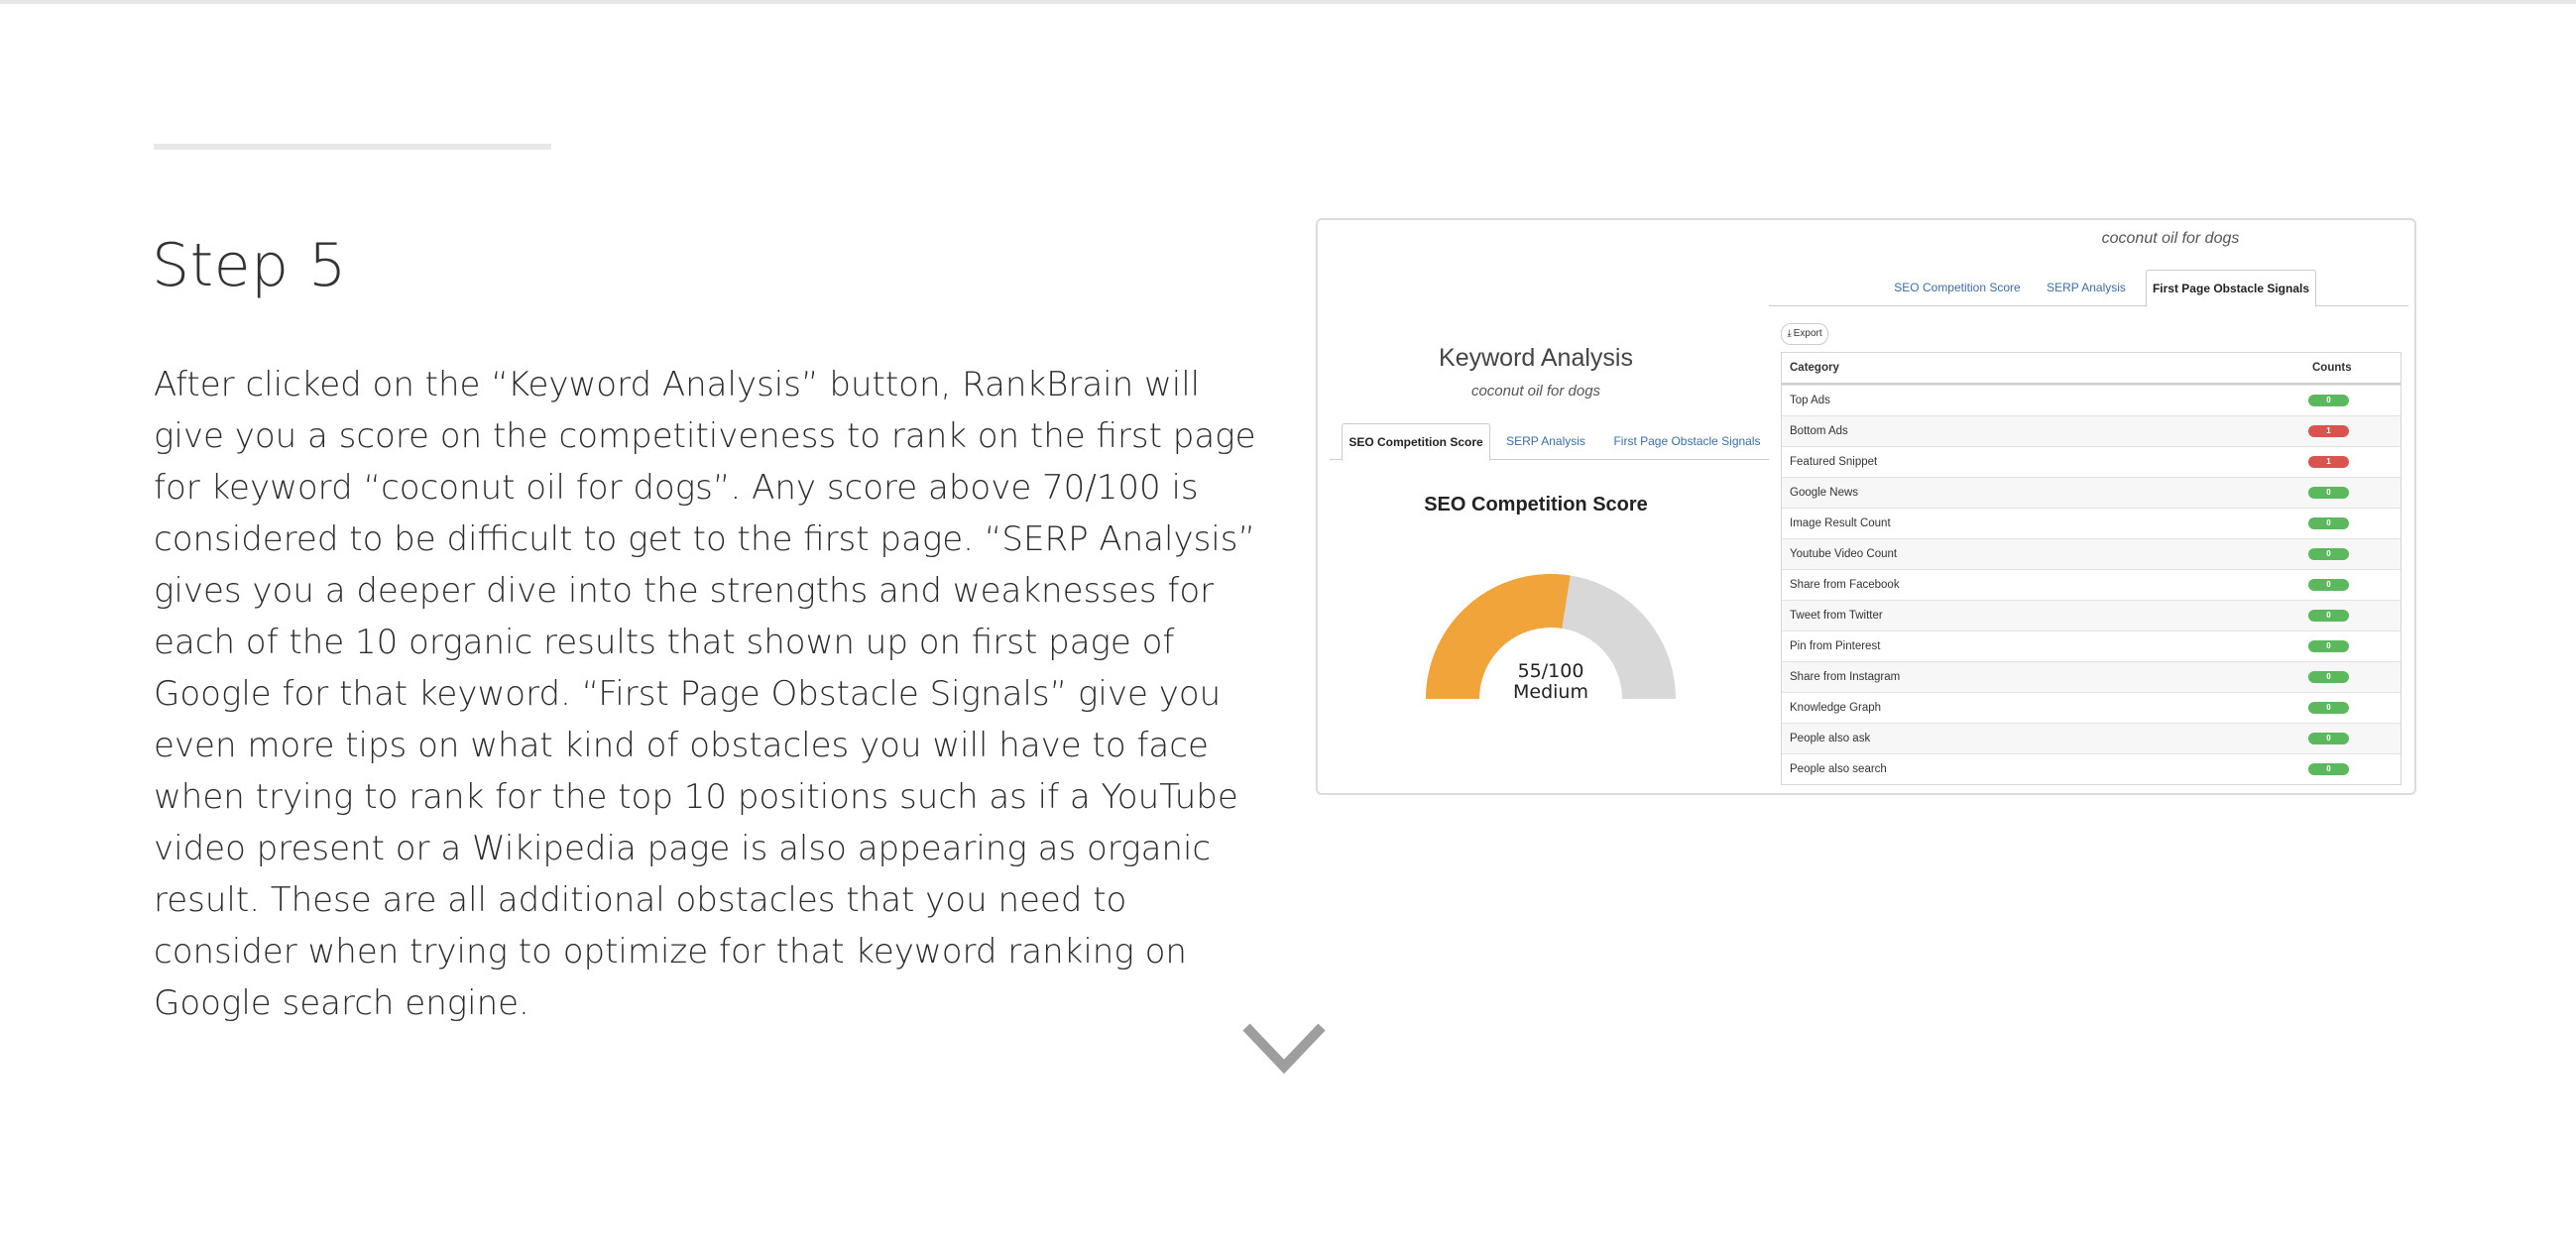 This screenshot has width=2576, height=1257. Describe the element at coordinates (1845, 677) in the screenshot. I see `row-category: Share from Instagram` at that location.